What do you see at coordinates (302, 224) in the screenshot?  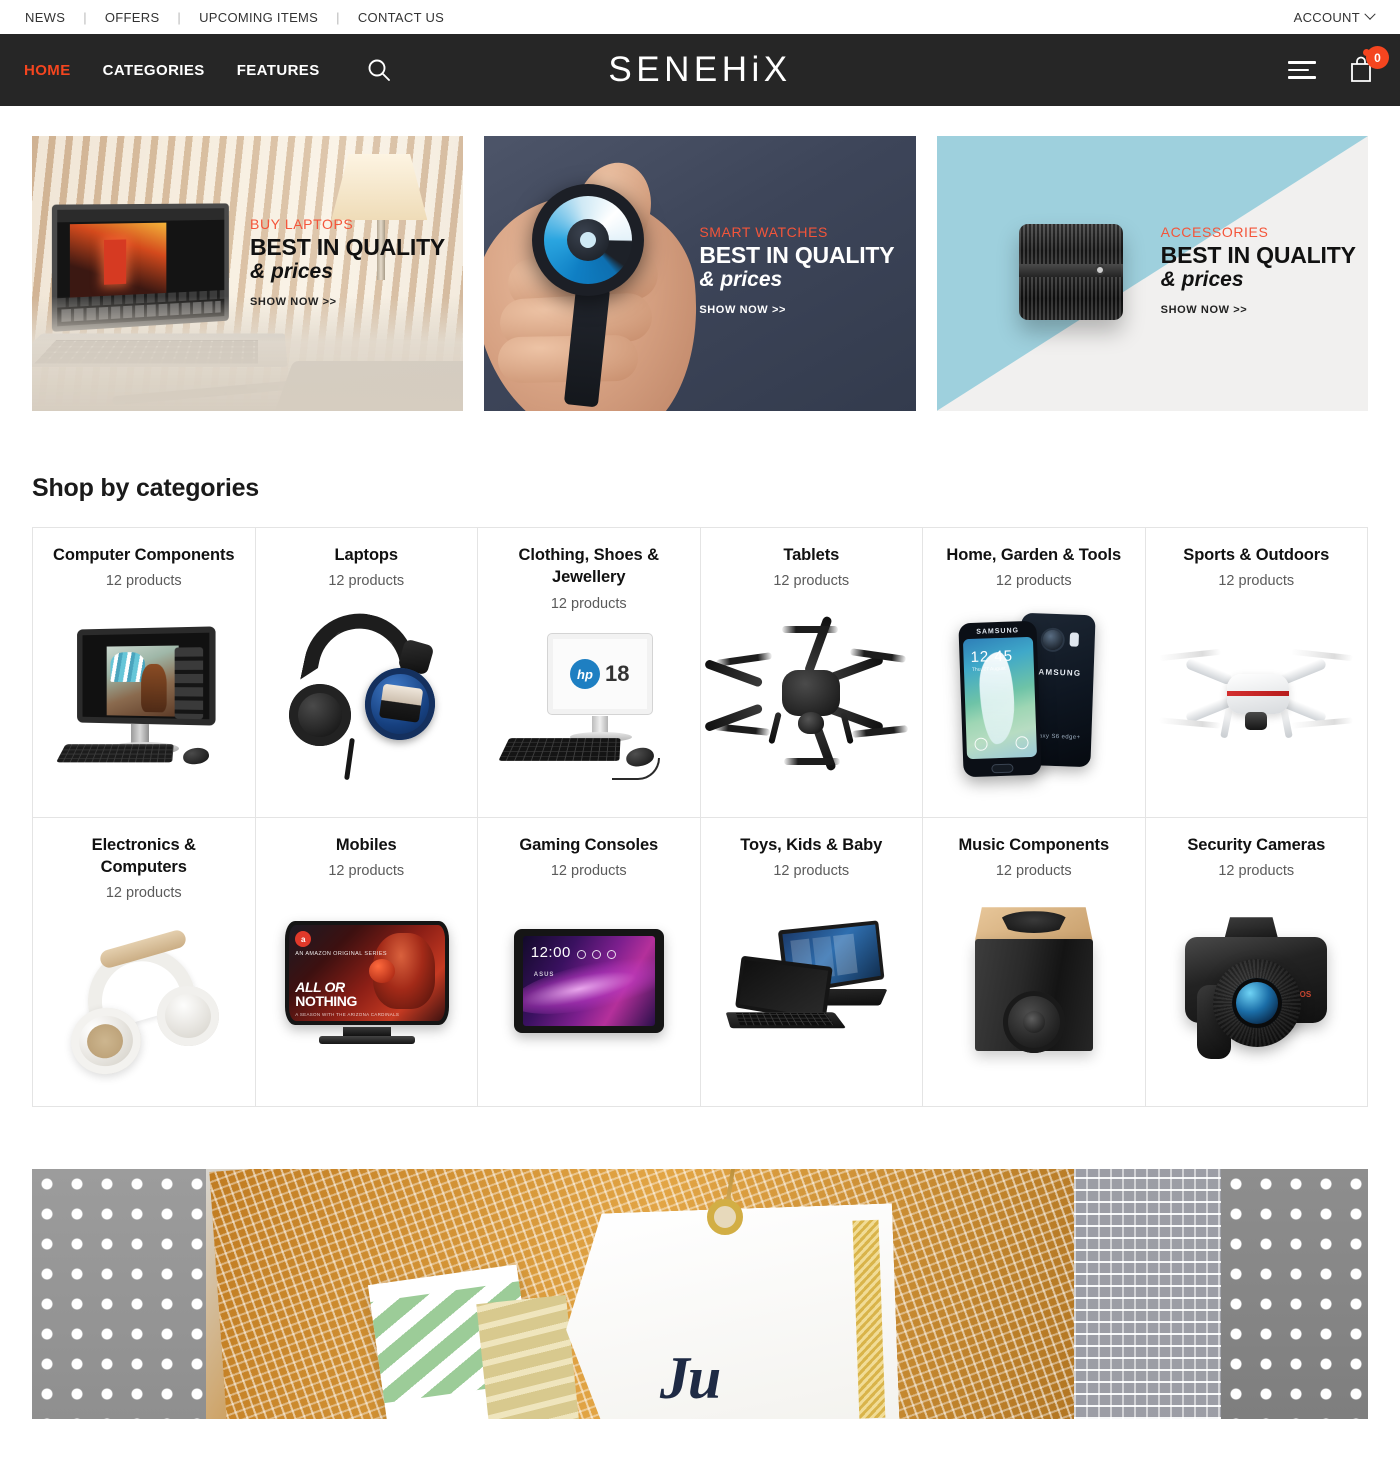 I see `promo-kicker: BUY LAPTOPS` at bounding box center [302, 224].